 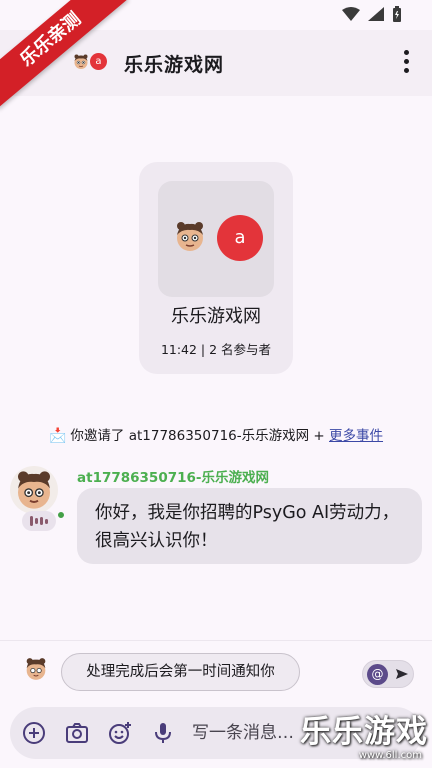 I want to click on mention-at-icon: @, so click(x=377, y=674).